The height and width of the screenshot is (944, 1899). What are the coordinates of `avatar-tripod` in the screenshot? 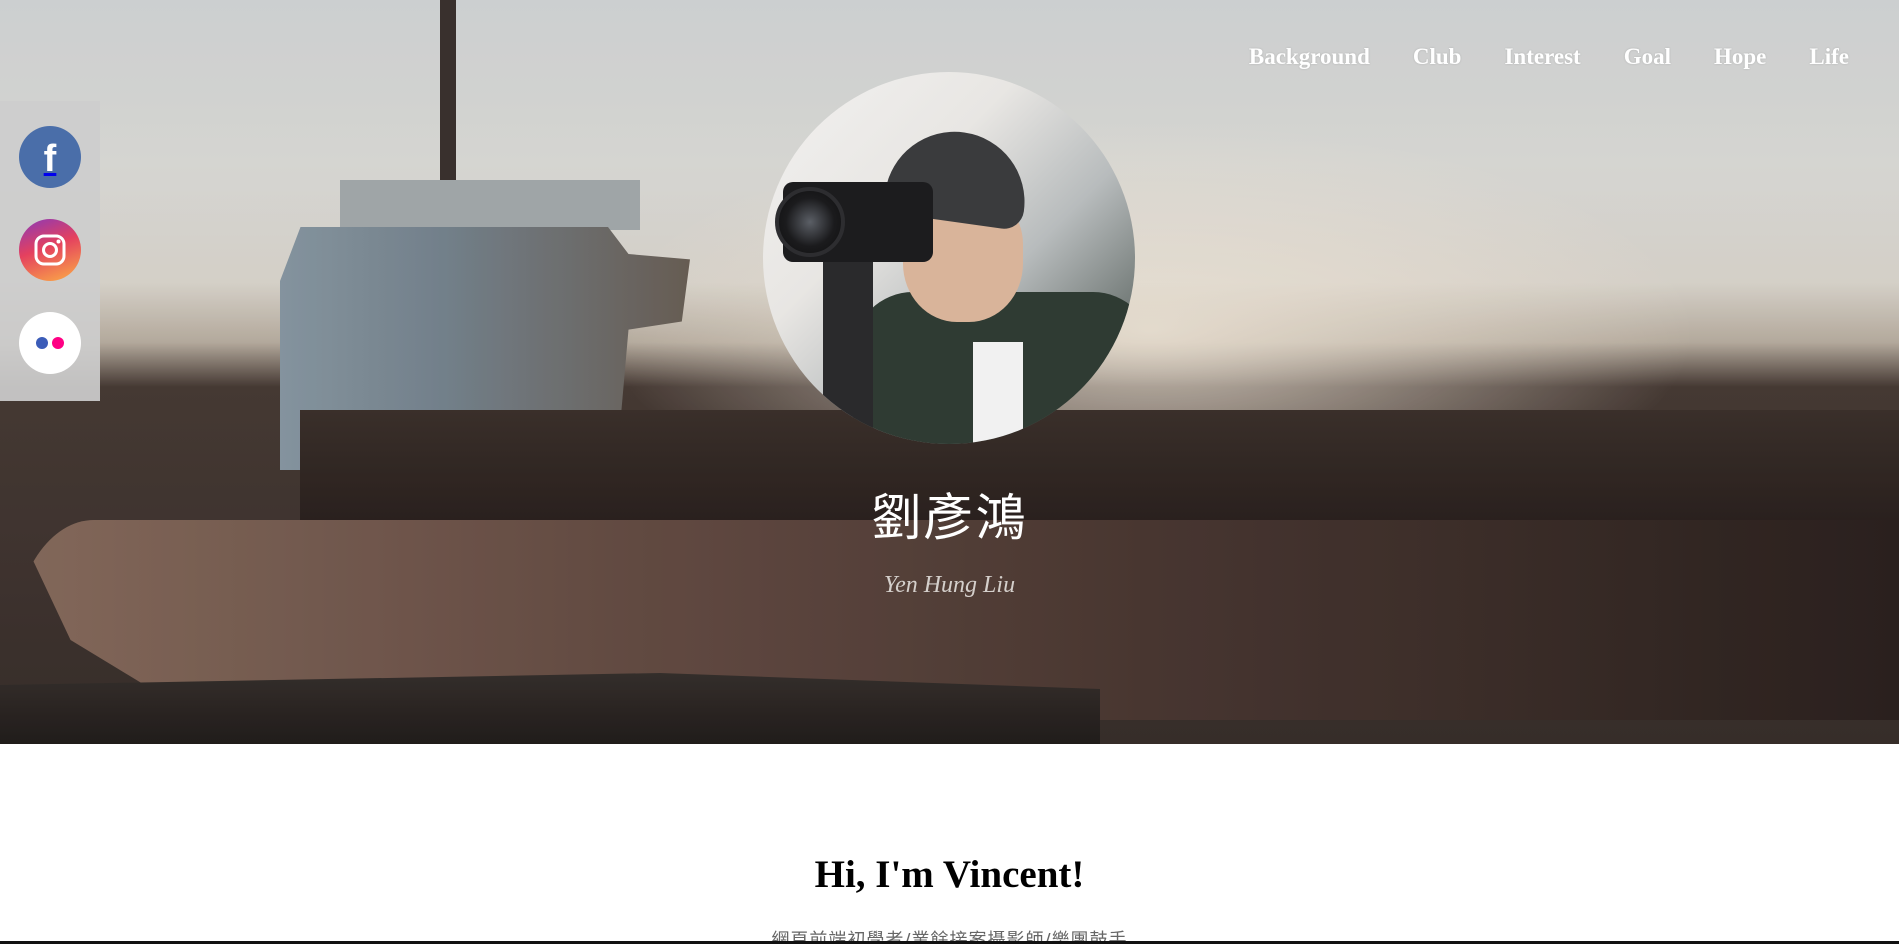 It's located at (848, 353).